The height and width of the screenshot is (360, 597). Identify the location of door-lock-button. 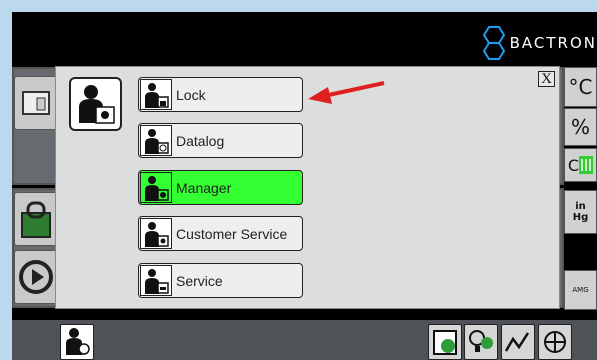
(36, 219).